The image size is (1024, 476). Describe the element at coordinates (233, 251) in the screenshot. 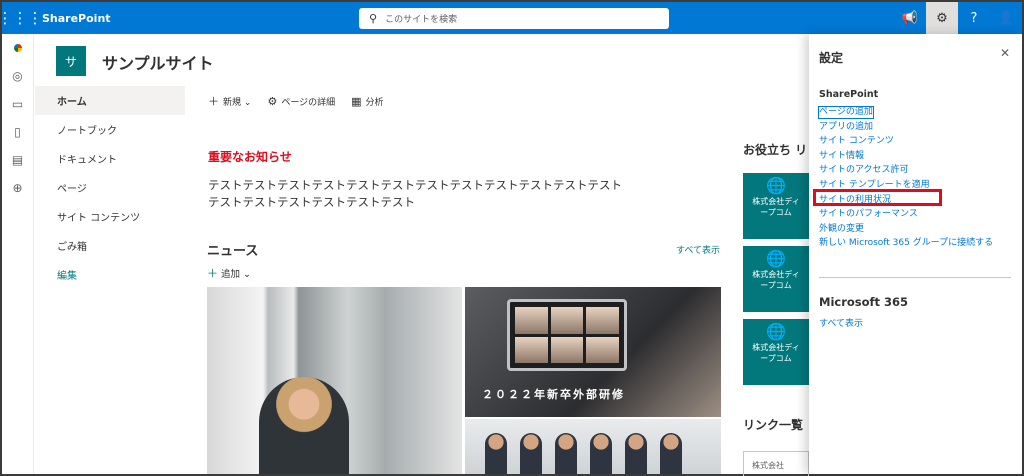

I see `news-heading: ニュース` at that location.